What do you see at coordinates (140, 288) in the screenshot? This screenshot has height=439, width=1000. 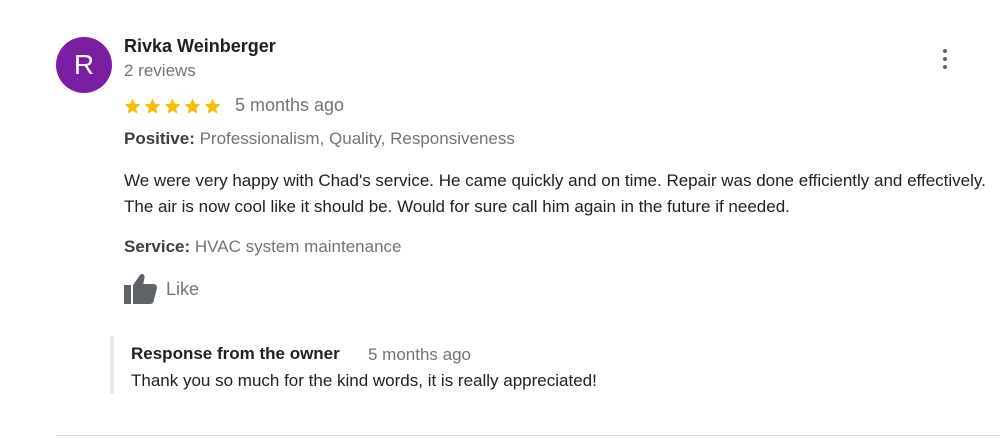 I see `thumbs-up-icon` at bounding box center [140, 288].